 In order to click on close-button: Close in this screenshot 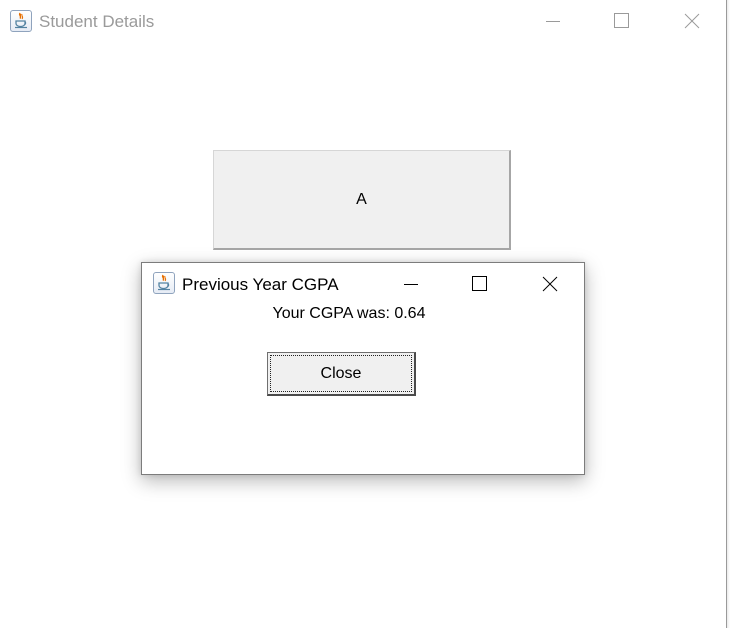, I will do `click(341, 374)`.